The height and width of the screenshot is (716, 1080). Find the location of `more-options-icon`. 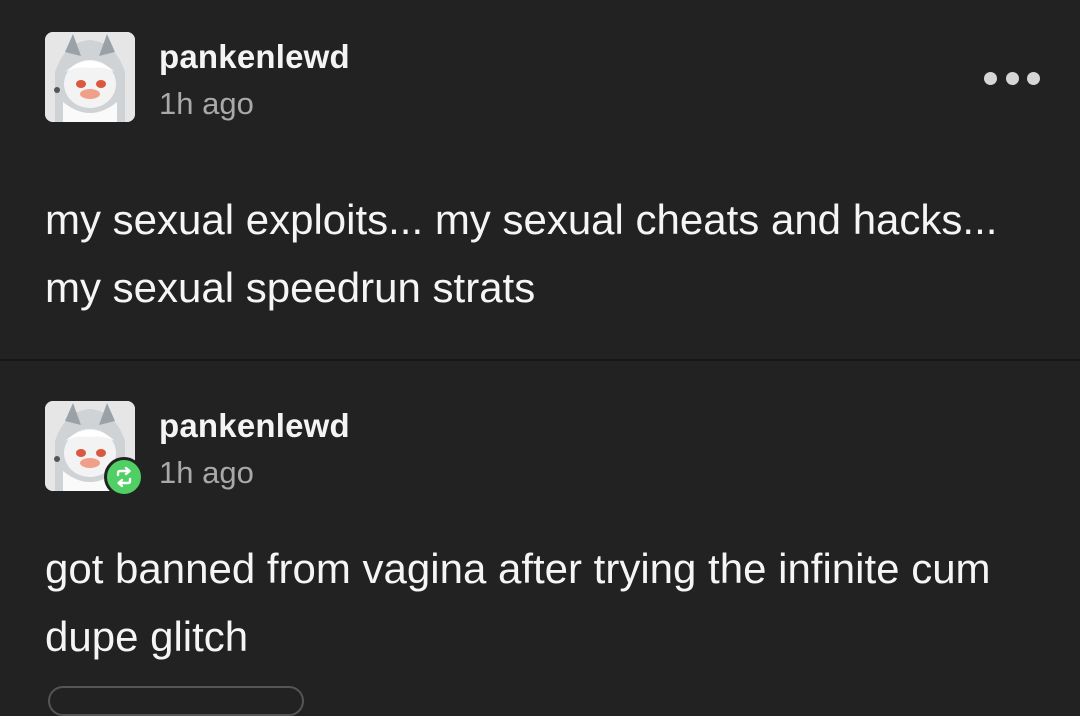

more-options-icon is located at coordinates (1012, 78).